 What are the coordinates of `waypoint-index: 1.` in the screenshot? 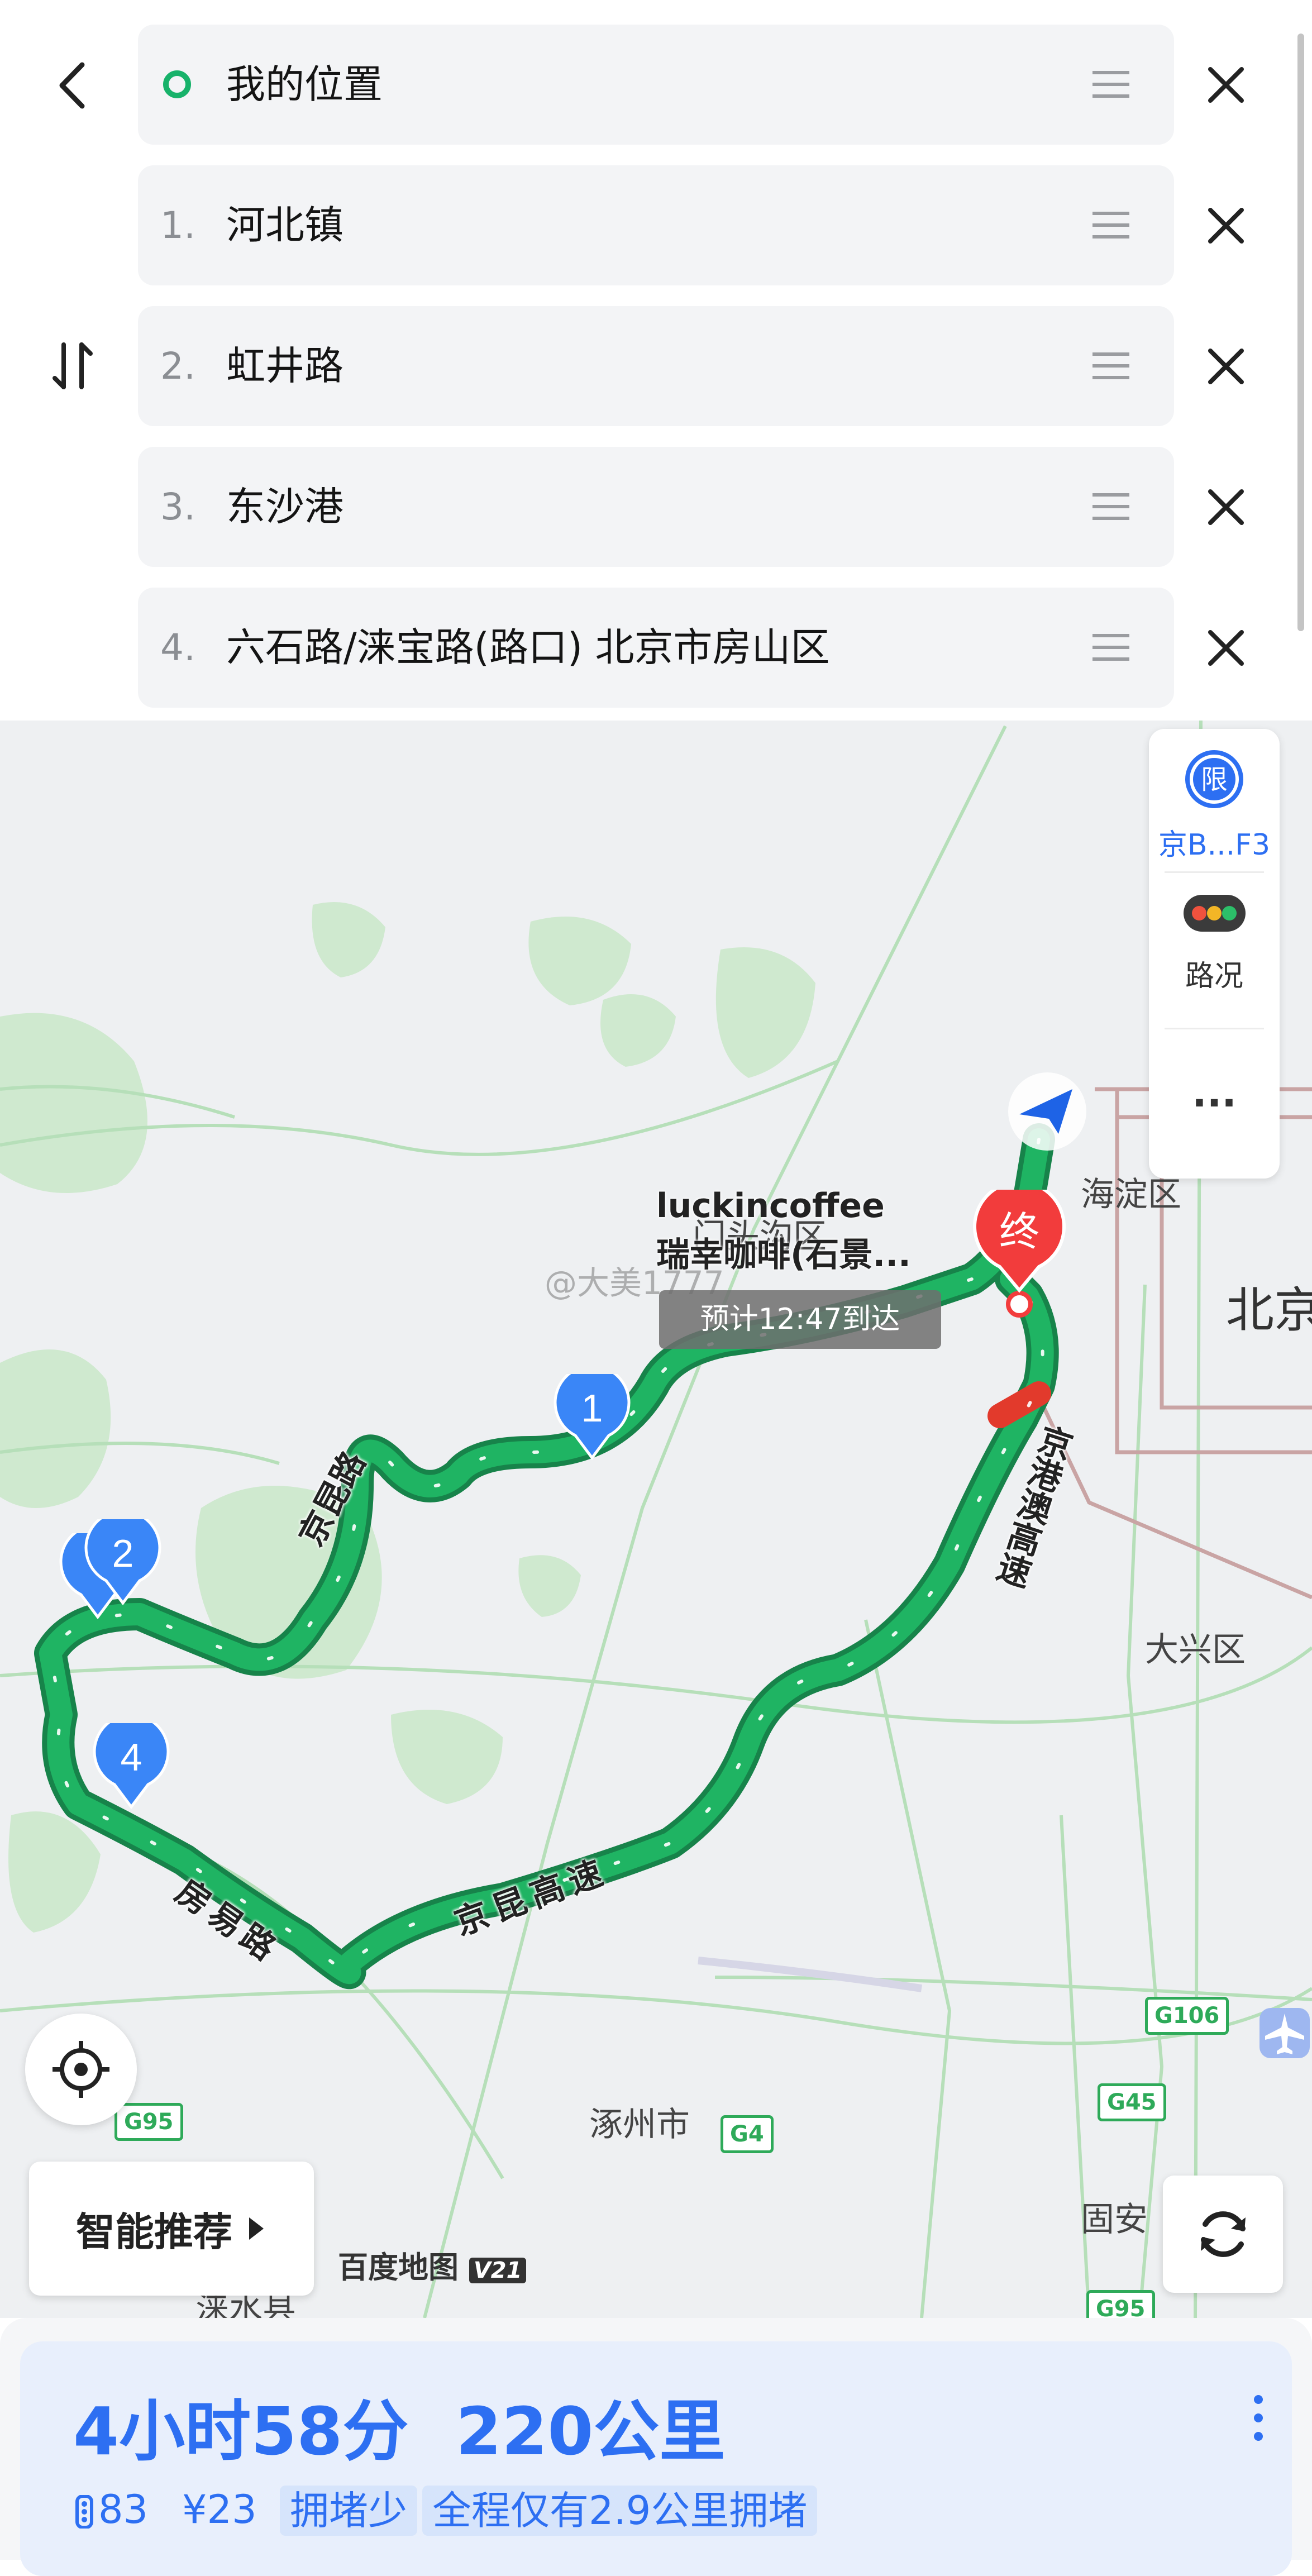 It's located at (177, 226).